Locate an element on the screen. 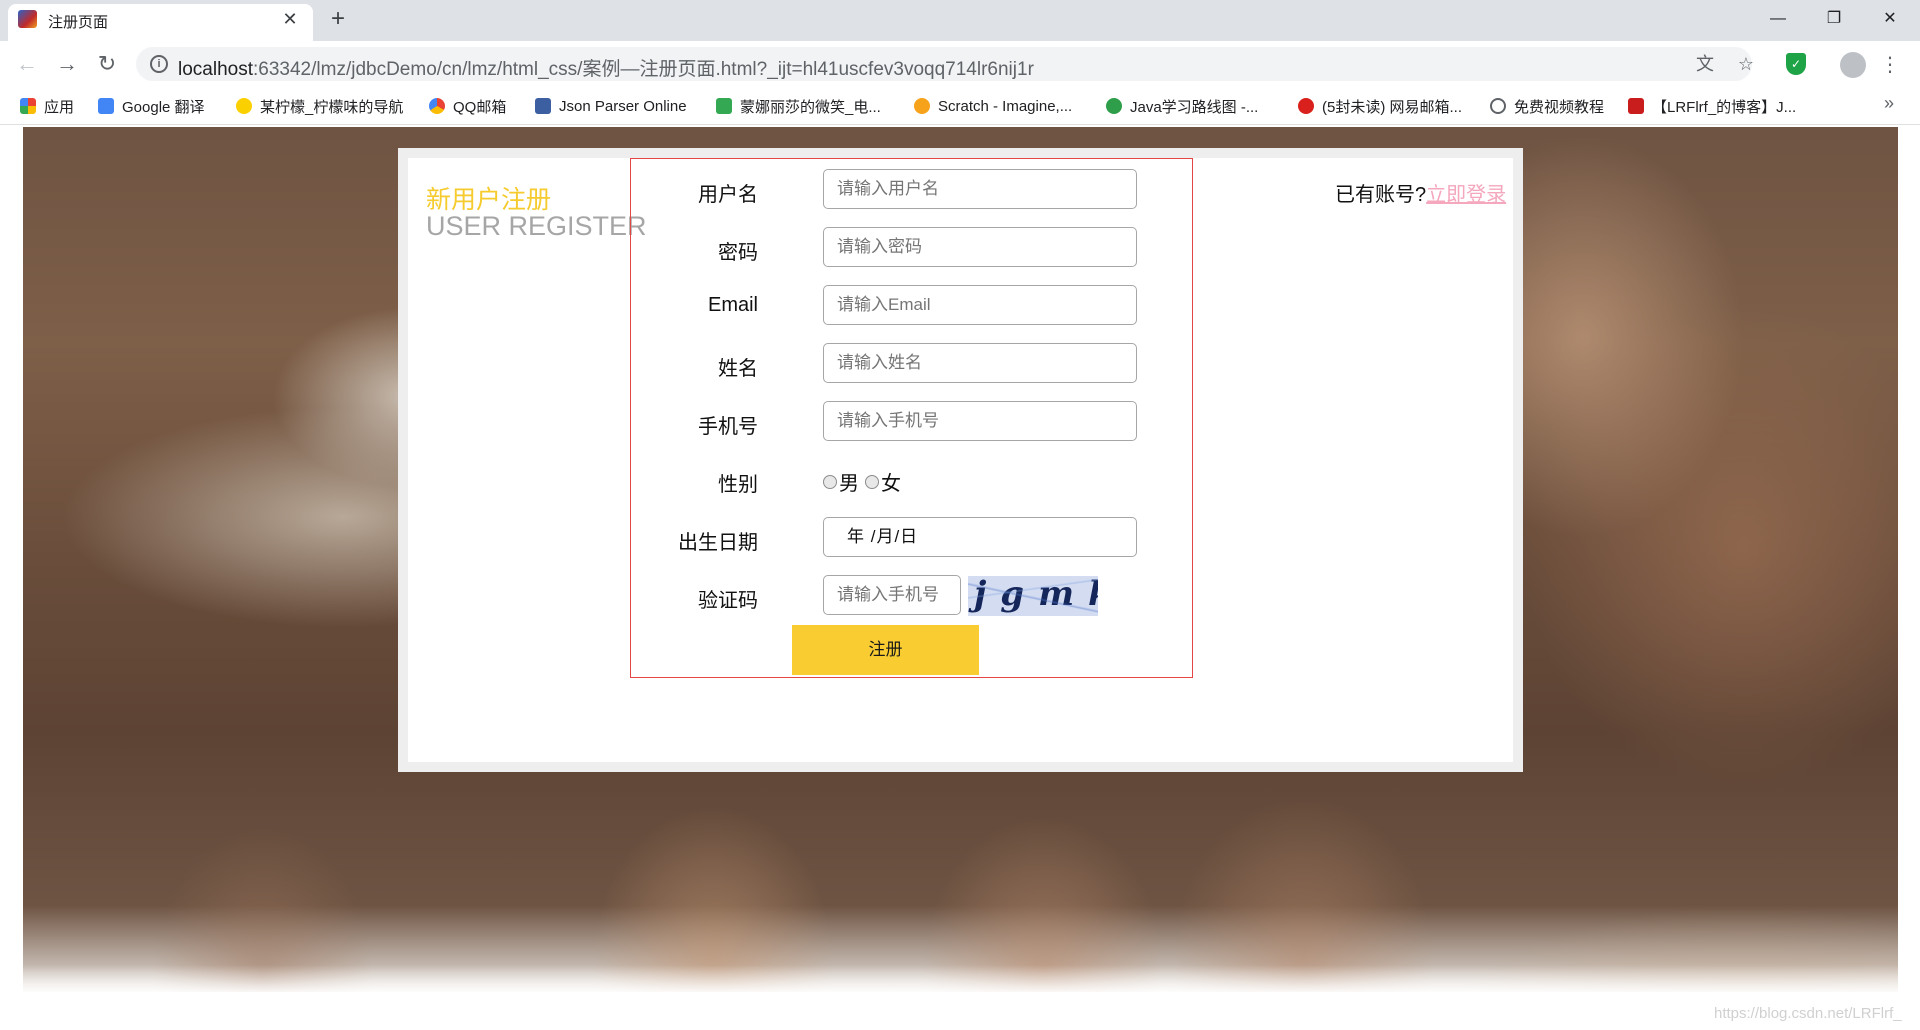 The width and height of the screenshot is (1920, 1030). profile-avatar-icon is located at coordinates (1853, 65).